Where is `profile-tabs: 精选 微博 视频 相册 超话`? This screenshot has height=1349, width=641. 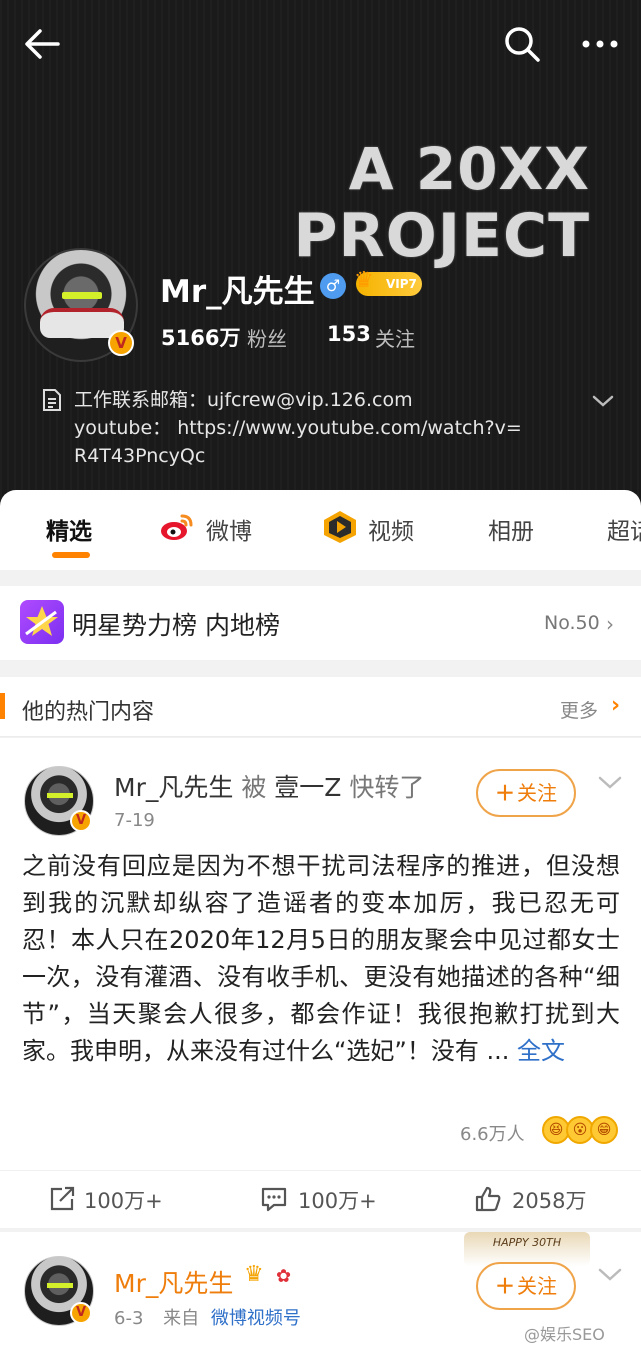 profile-tabs: 精选 微博 视频 相册 超话 is located at coordinates (320, 530).